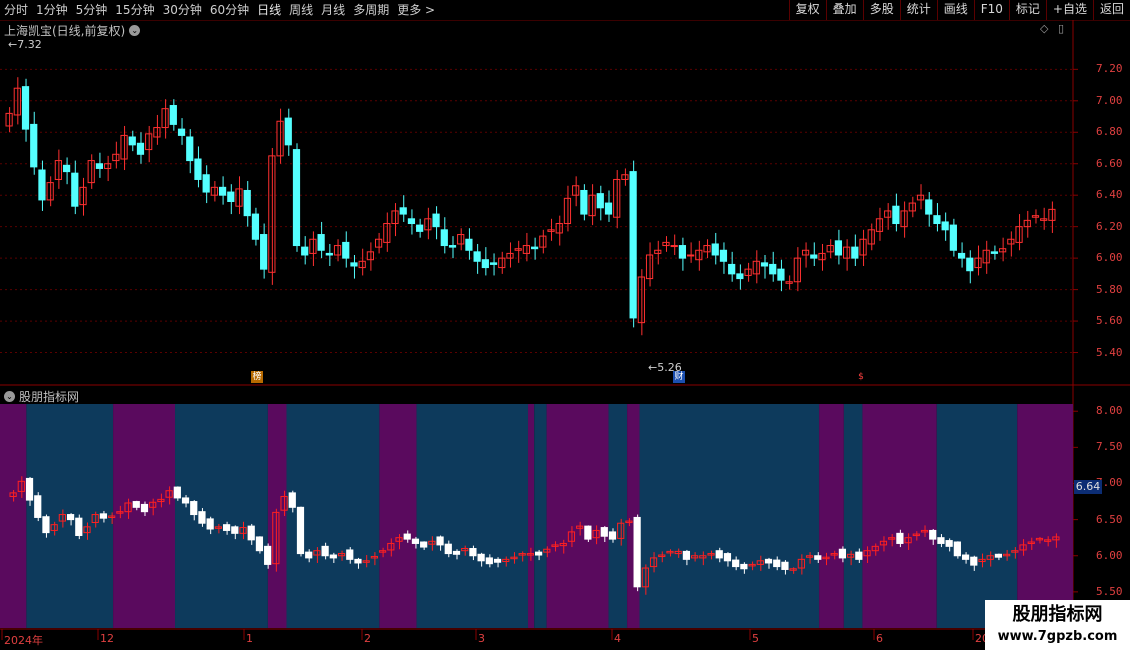 The width and height of the screenshot is (1130, 650). I want to click on watermark: 股朋指标网 www.7gpzb.com, so click(1057, 625).